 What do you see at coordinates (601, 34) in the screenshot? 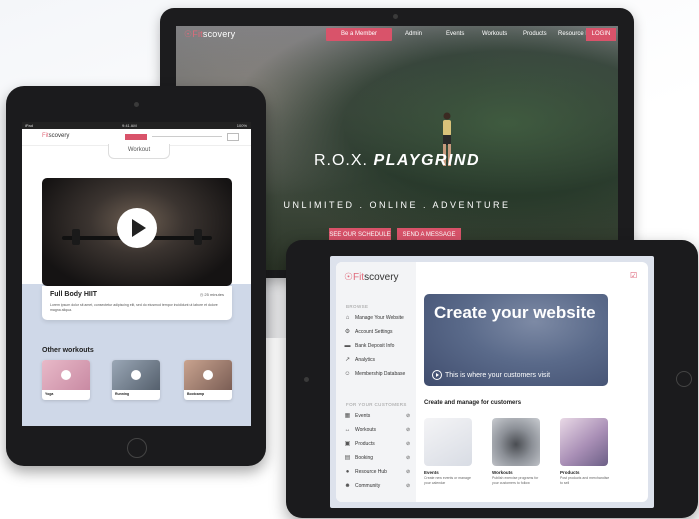
I see `login-button: LOGIN` at bounding box center [601, 34].